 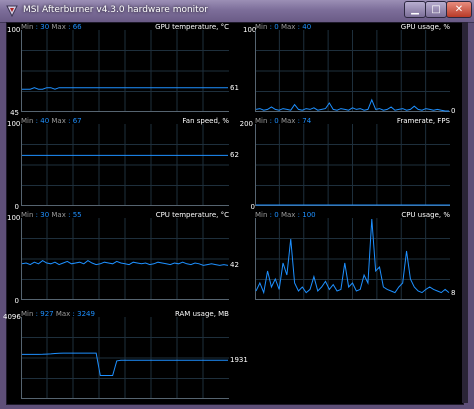 I want to click on close-button: ✕, so click(x=459, y=9).